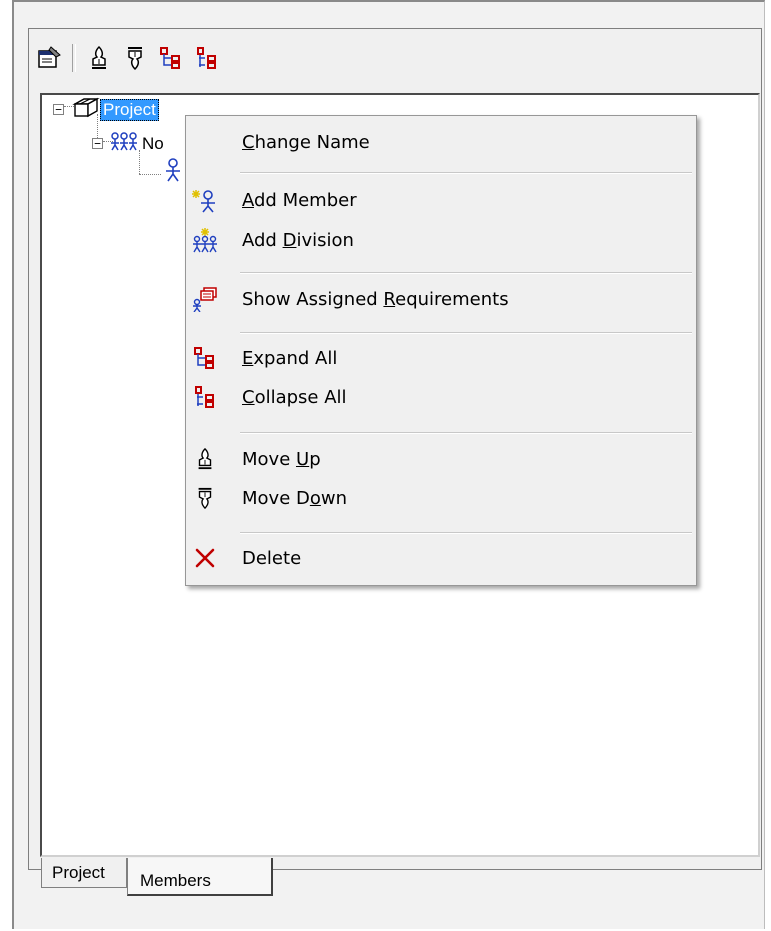 The image size is (771, 931). I want to click on menu-label: Add Member, so click(299, 200).